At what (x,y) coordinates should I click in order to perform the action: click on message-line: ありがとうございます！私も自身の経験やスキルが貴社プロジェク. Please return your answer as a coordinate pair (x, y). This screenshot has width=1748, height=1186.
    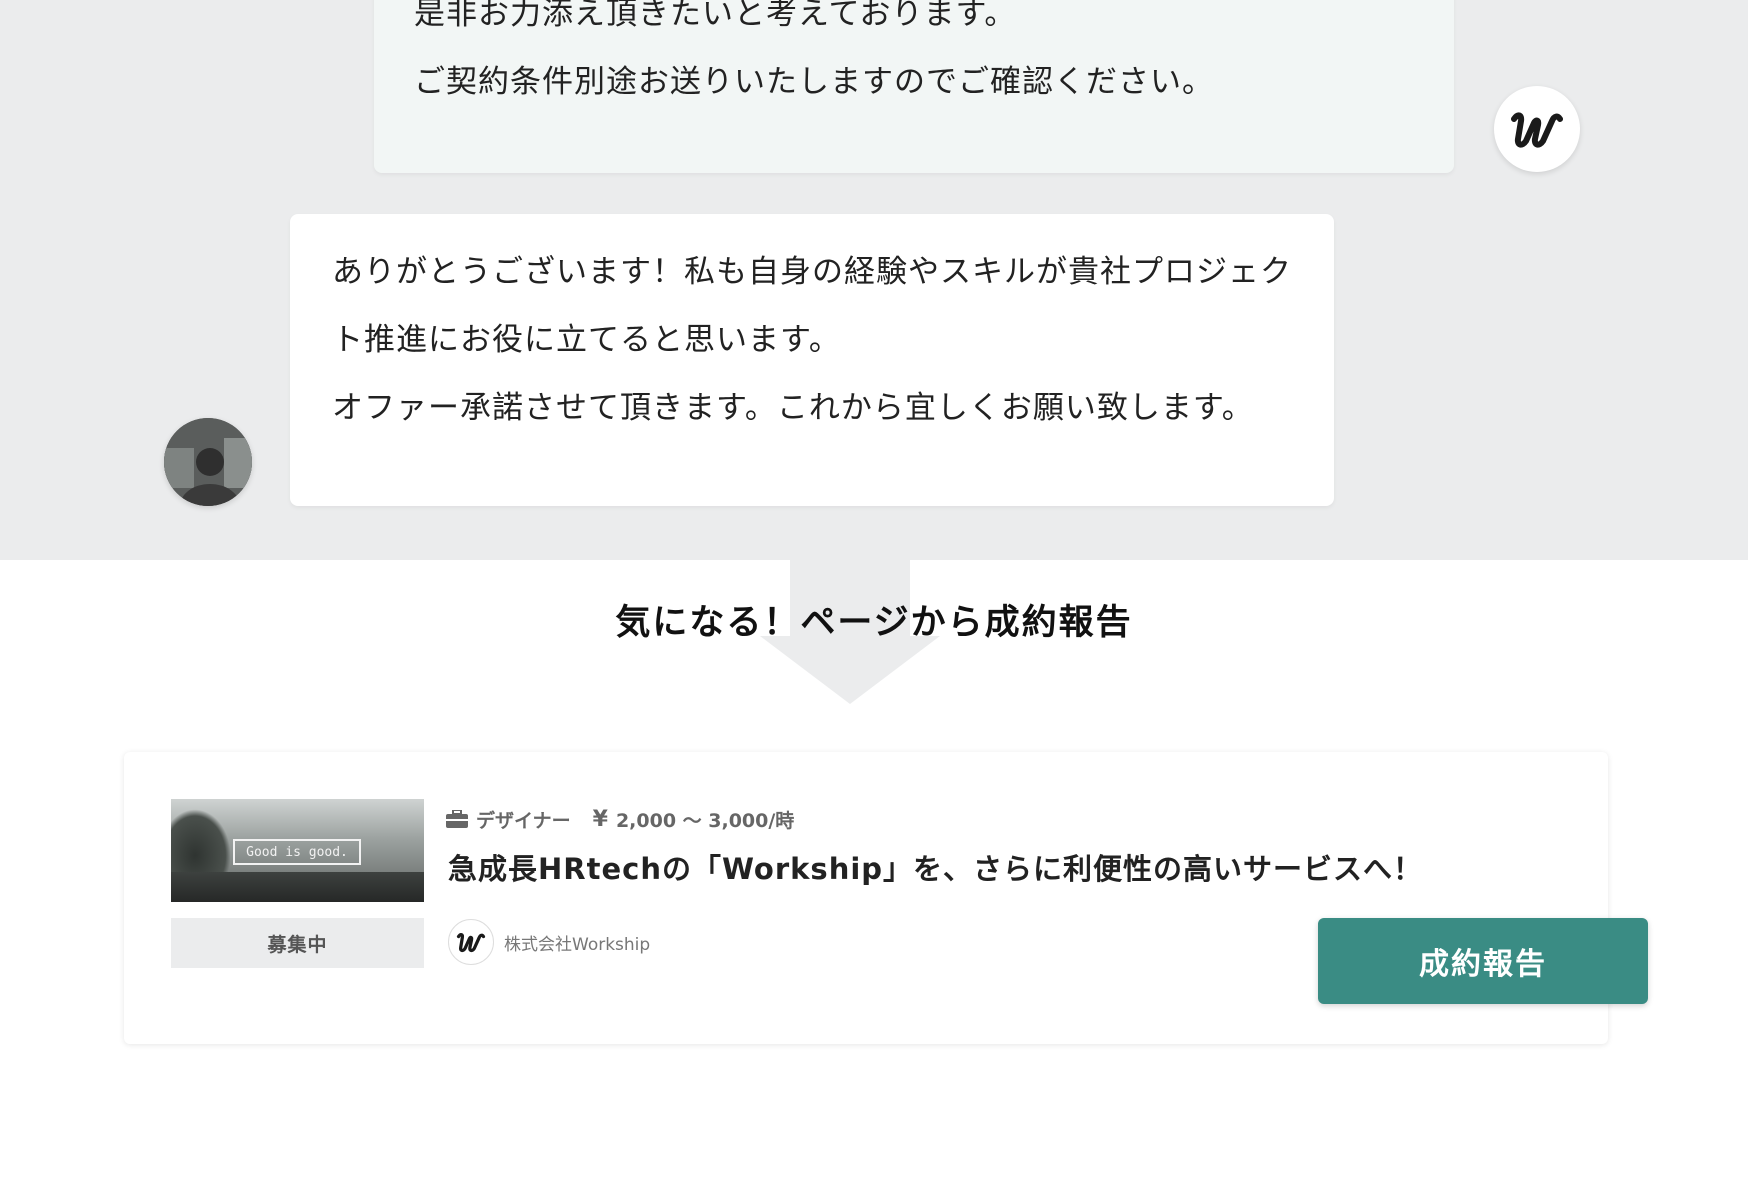
    Looking at the image, I should click on (812, 272).